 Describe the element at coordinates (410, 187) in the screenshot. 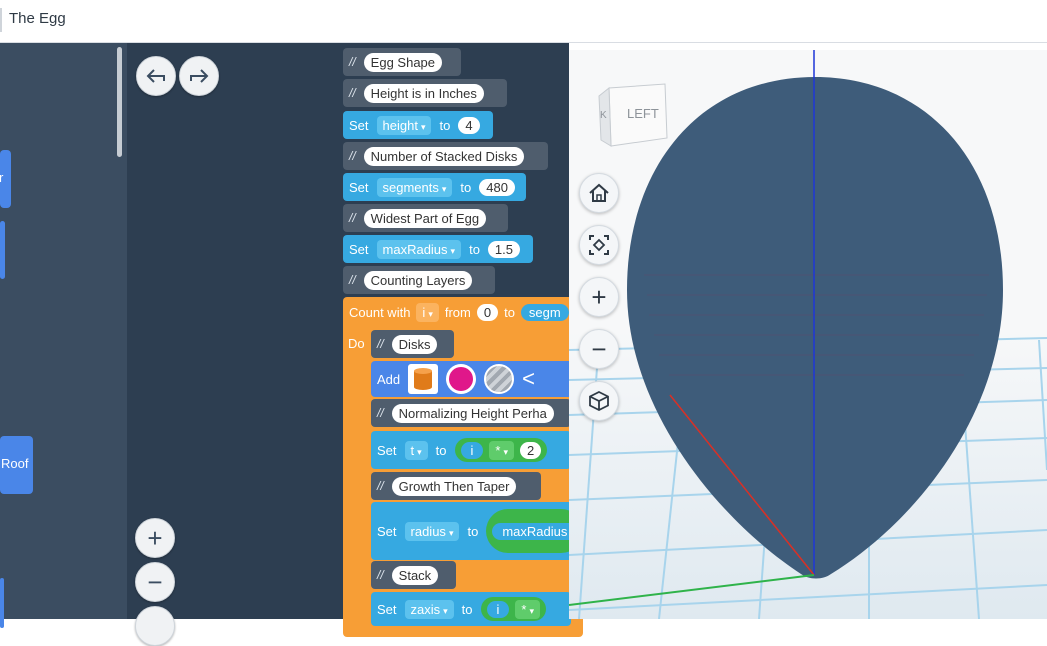

I see `variable-name: segments` at that location.